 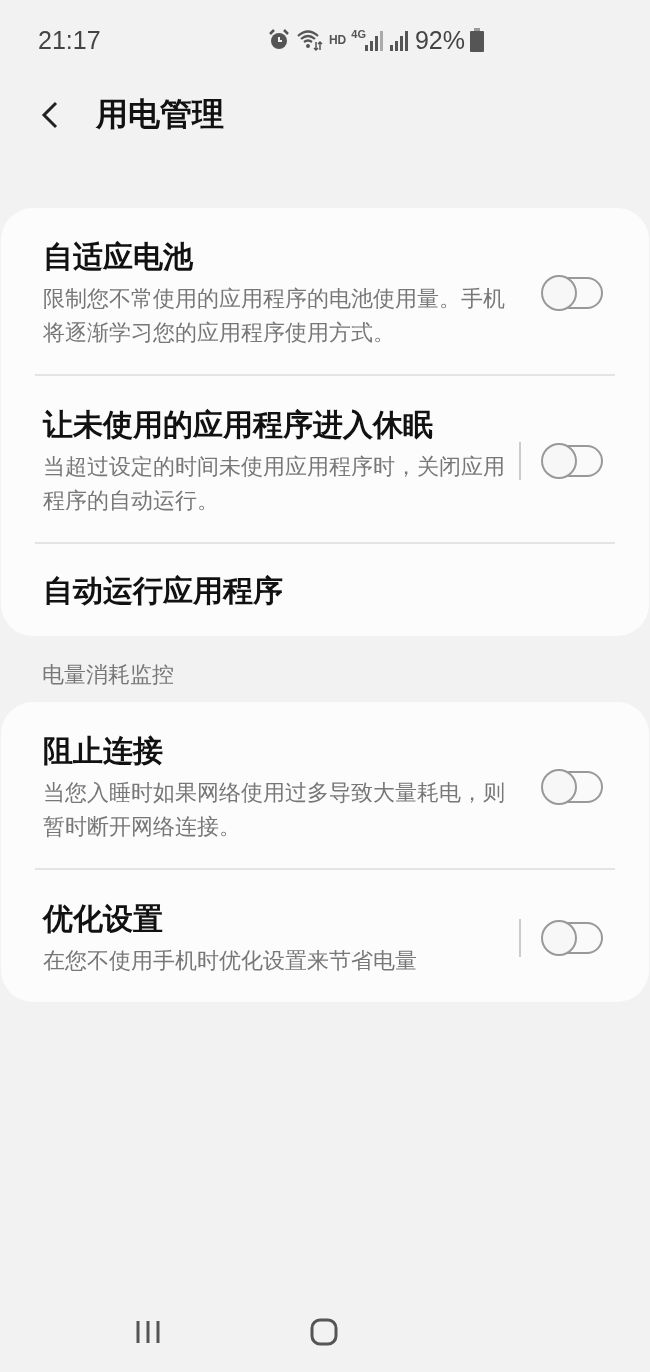 I want to click on setting-row: 阻止连接 当您入睡时如果网络使用过多导致大量耗电，则暂时断开网络连接。, so click(x=325, y=785).